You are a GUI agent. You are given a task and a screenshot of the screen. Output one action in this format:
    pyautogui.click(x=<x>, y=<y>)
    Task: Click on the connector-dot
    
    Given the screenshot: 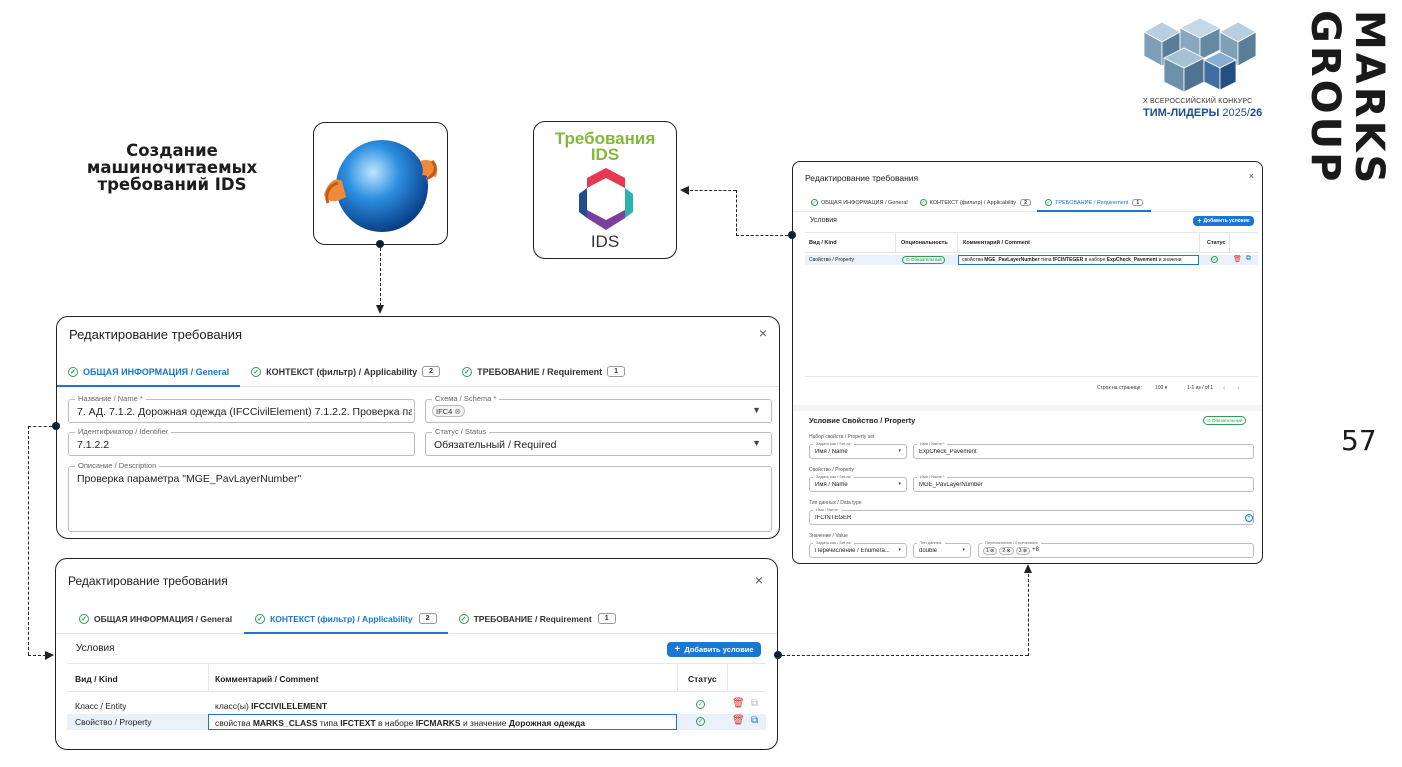 What is the action you would take?
    pyautogui.click(x=380, y=244)
    